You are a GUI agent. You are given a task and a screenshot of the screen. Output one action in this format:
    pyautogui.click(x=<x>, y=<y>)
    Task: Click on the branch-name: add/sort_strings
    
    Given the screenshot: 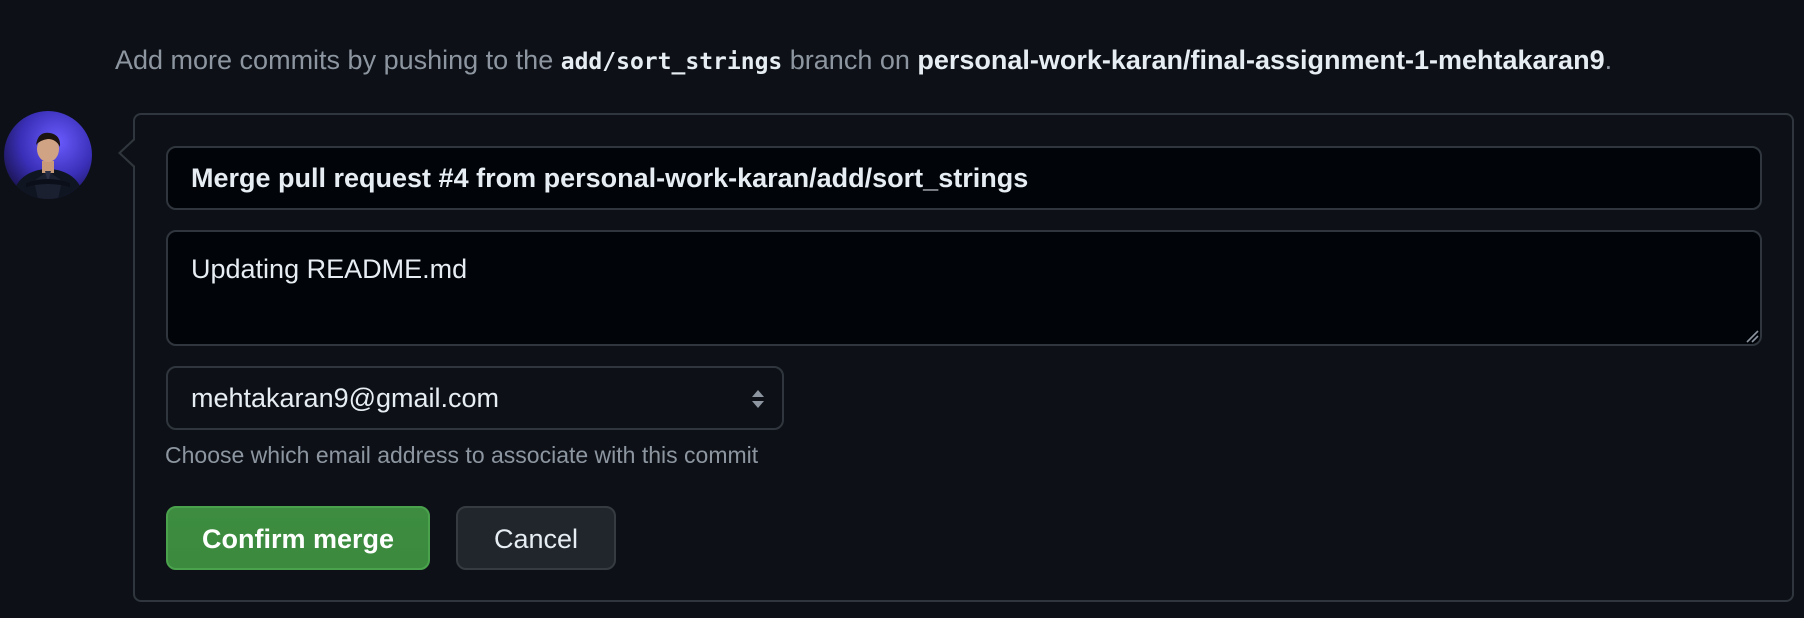 What is the action you would take?
    pyautogui.click(x=671, y=62)
    